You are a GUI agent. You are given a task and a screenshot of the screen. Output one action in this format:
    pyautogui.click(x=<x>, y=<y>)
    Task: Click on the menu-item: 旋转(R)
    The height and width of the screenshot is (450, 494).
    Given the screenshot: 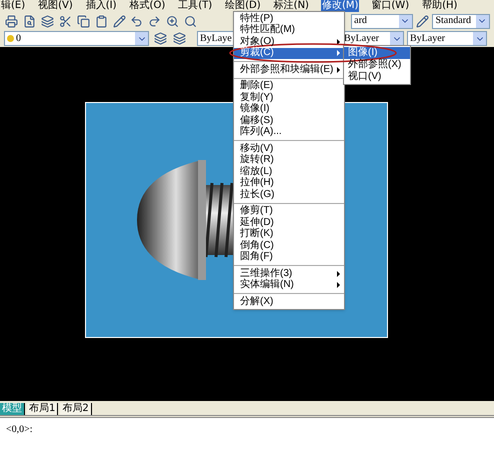 What is the action you would take?
    pyautogui.click(x=289, y=160)
    